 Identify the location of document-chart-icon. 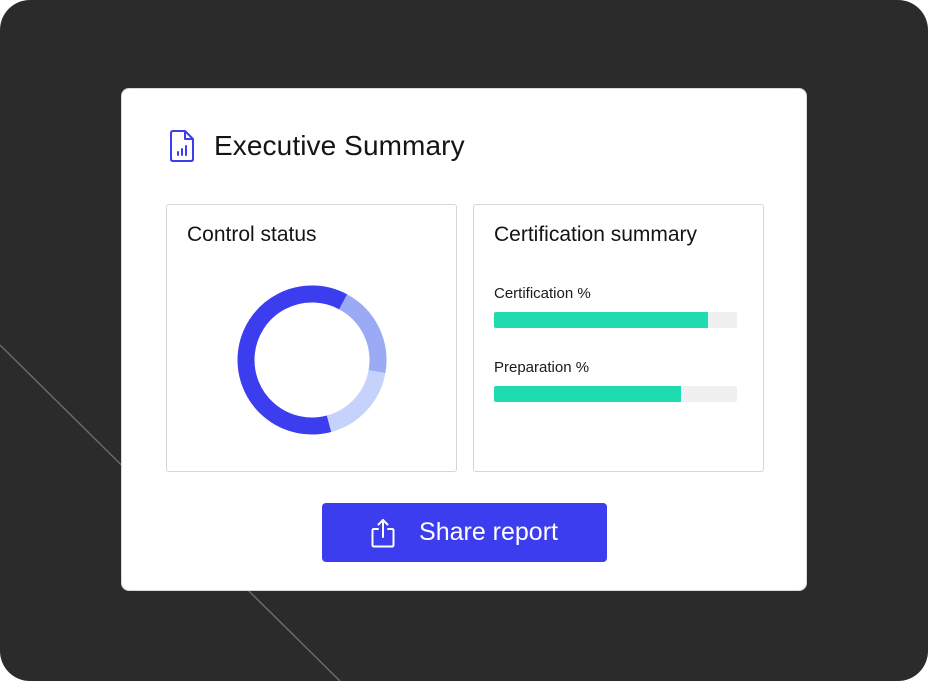
(182, 146).